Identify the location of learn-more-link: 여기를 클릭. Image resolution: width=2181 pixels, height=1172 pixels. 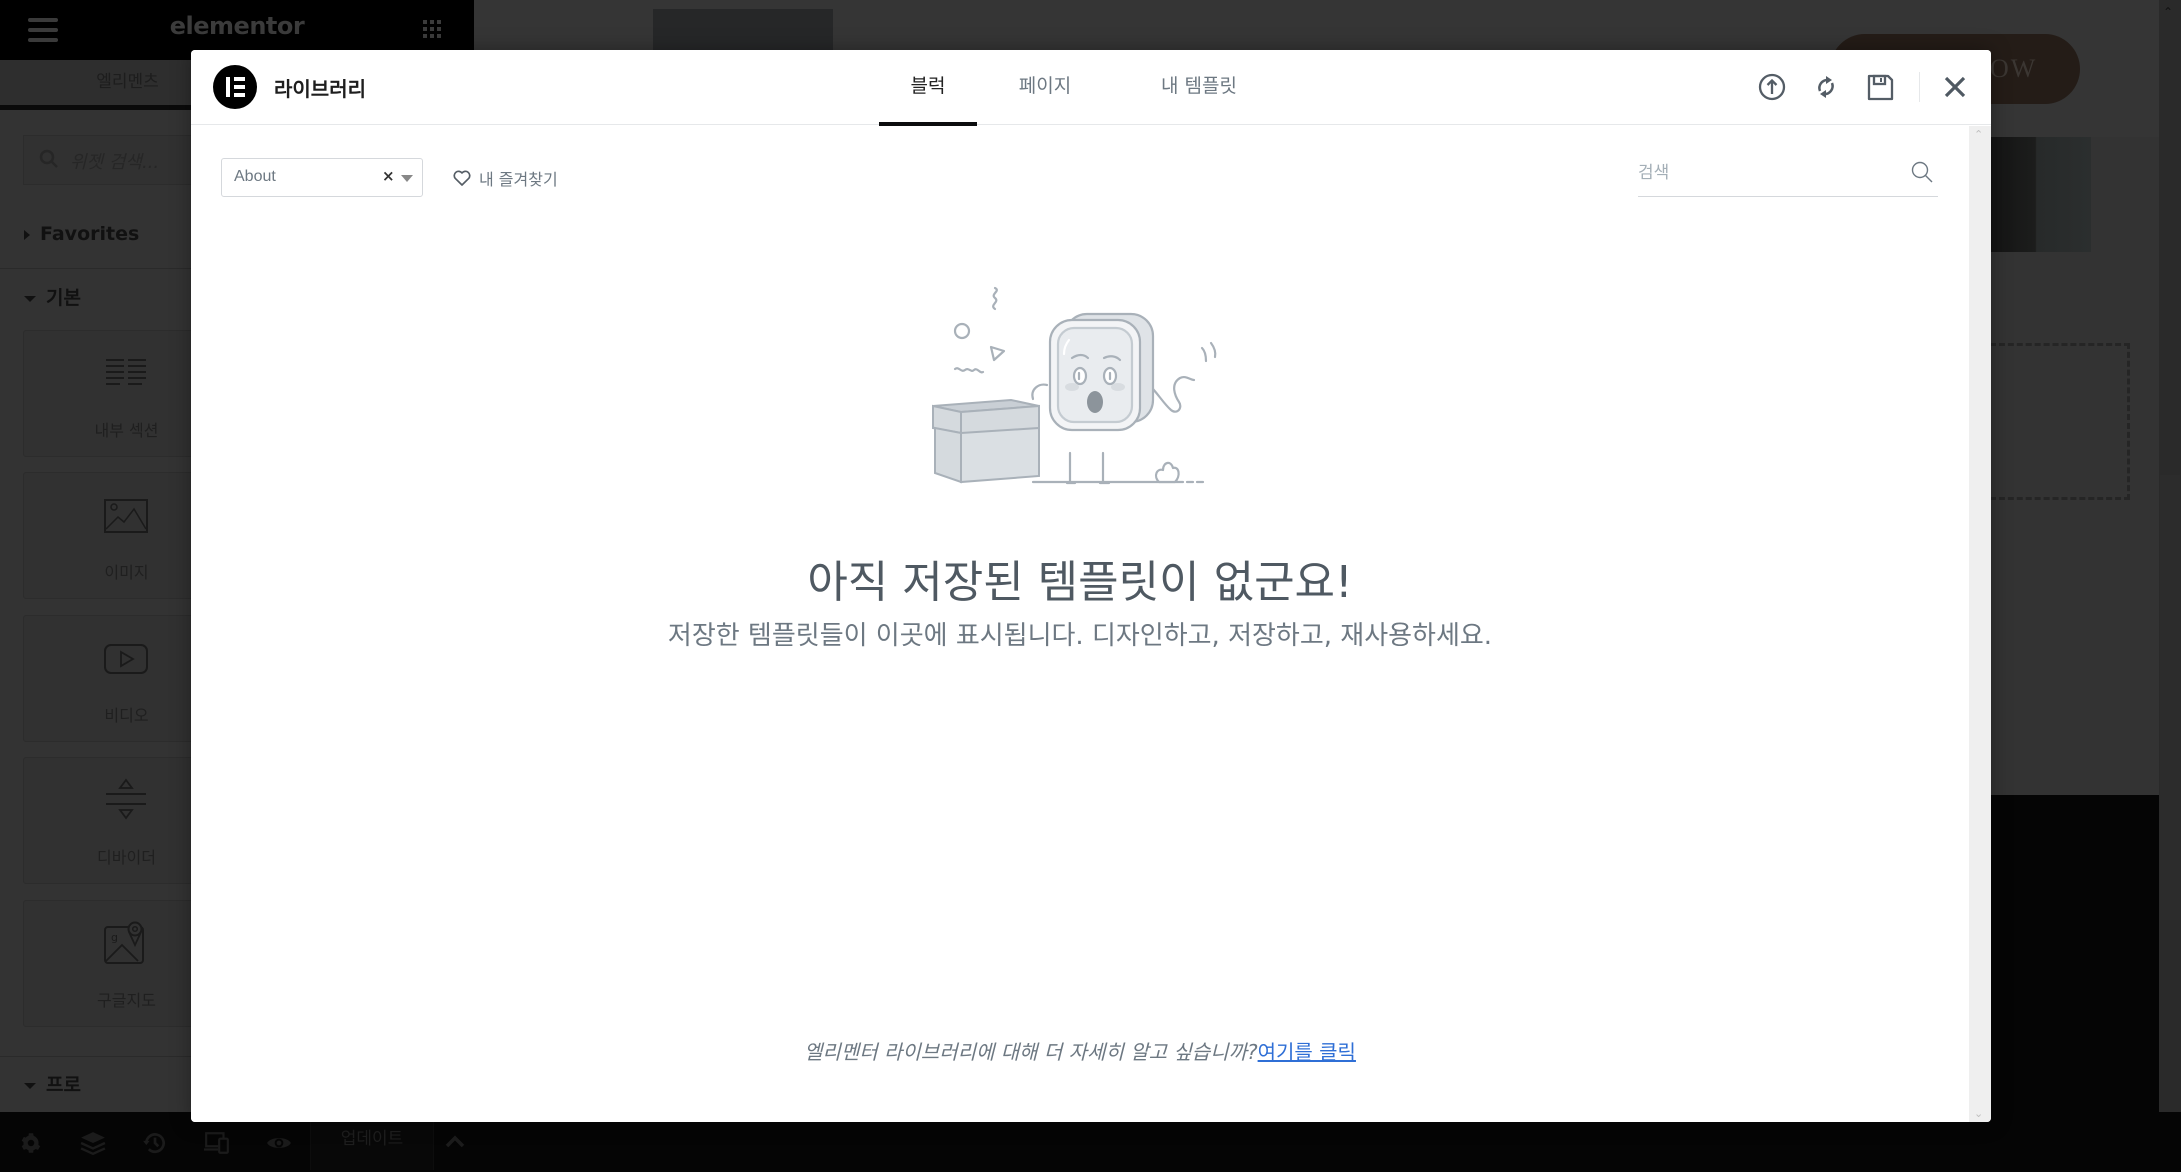
(1307, 1052).